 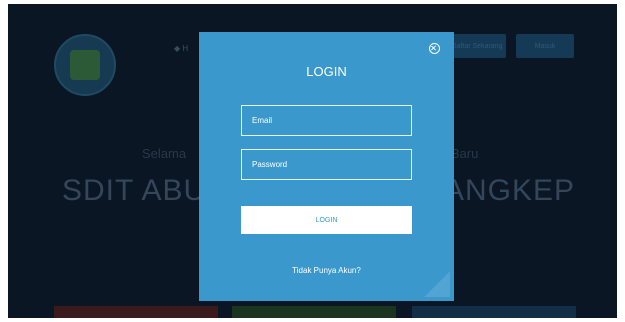 I want to click on login-button: LOGIN, so click(x=326, y=220).